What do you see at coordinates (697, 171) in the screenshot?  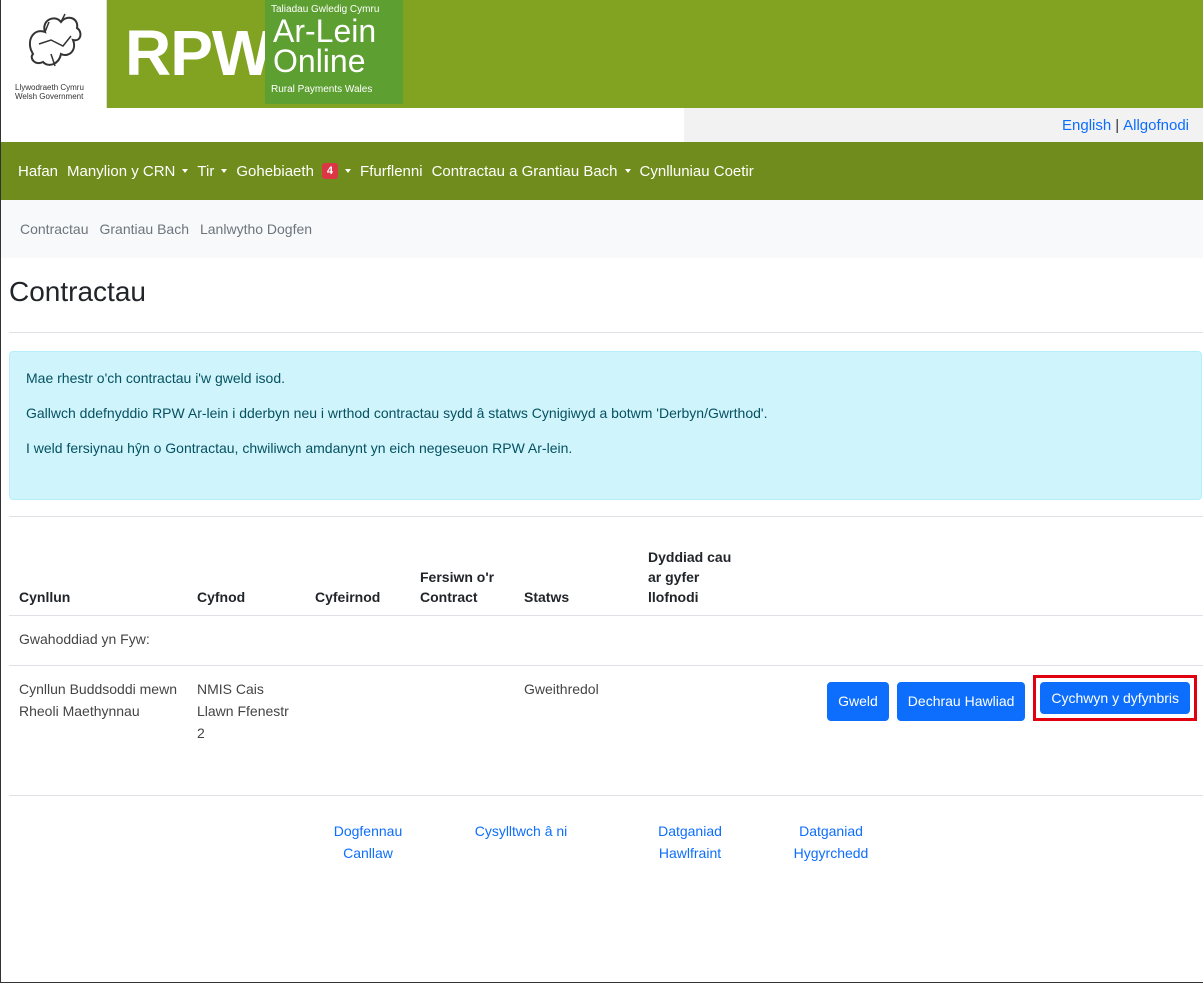 I see `nav-woodland-schemes: Cynlluniau Coetir` at bounding box center [697, 171].